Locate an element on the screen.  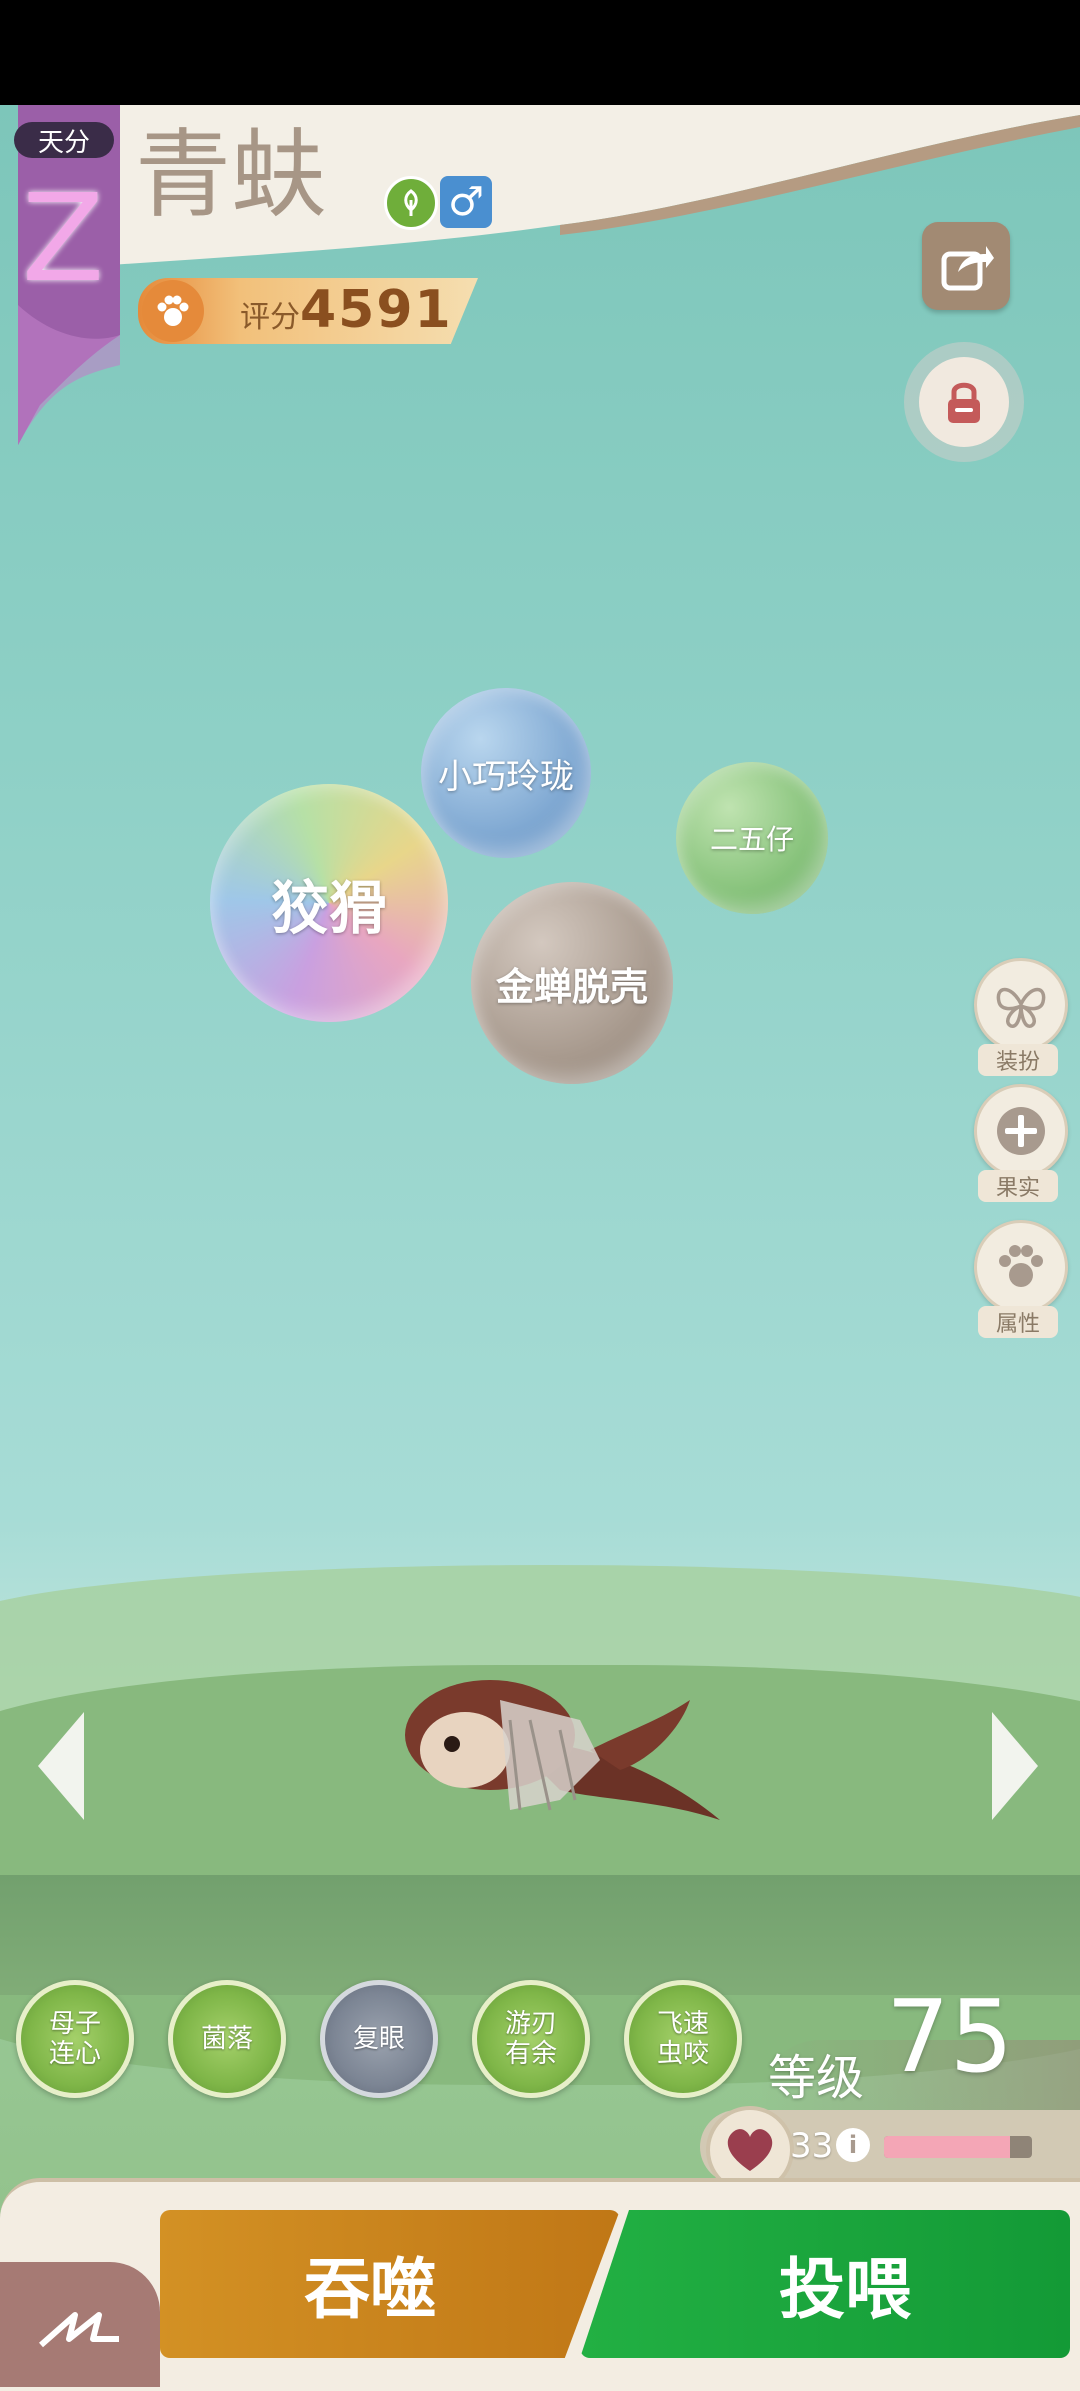
lock-icon is located at coordinates (964, 402).